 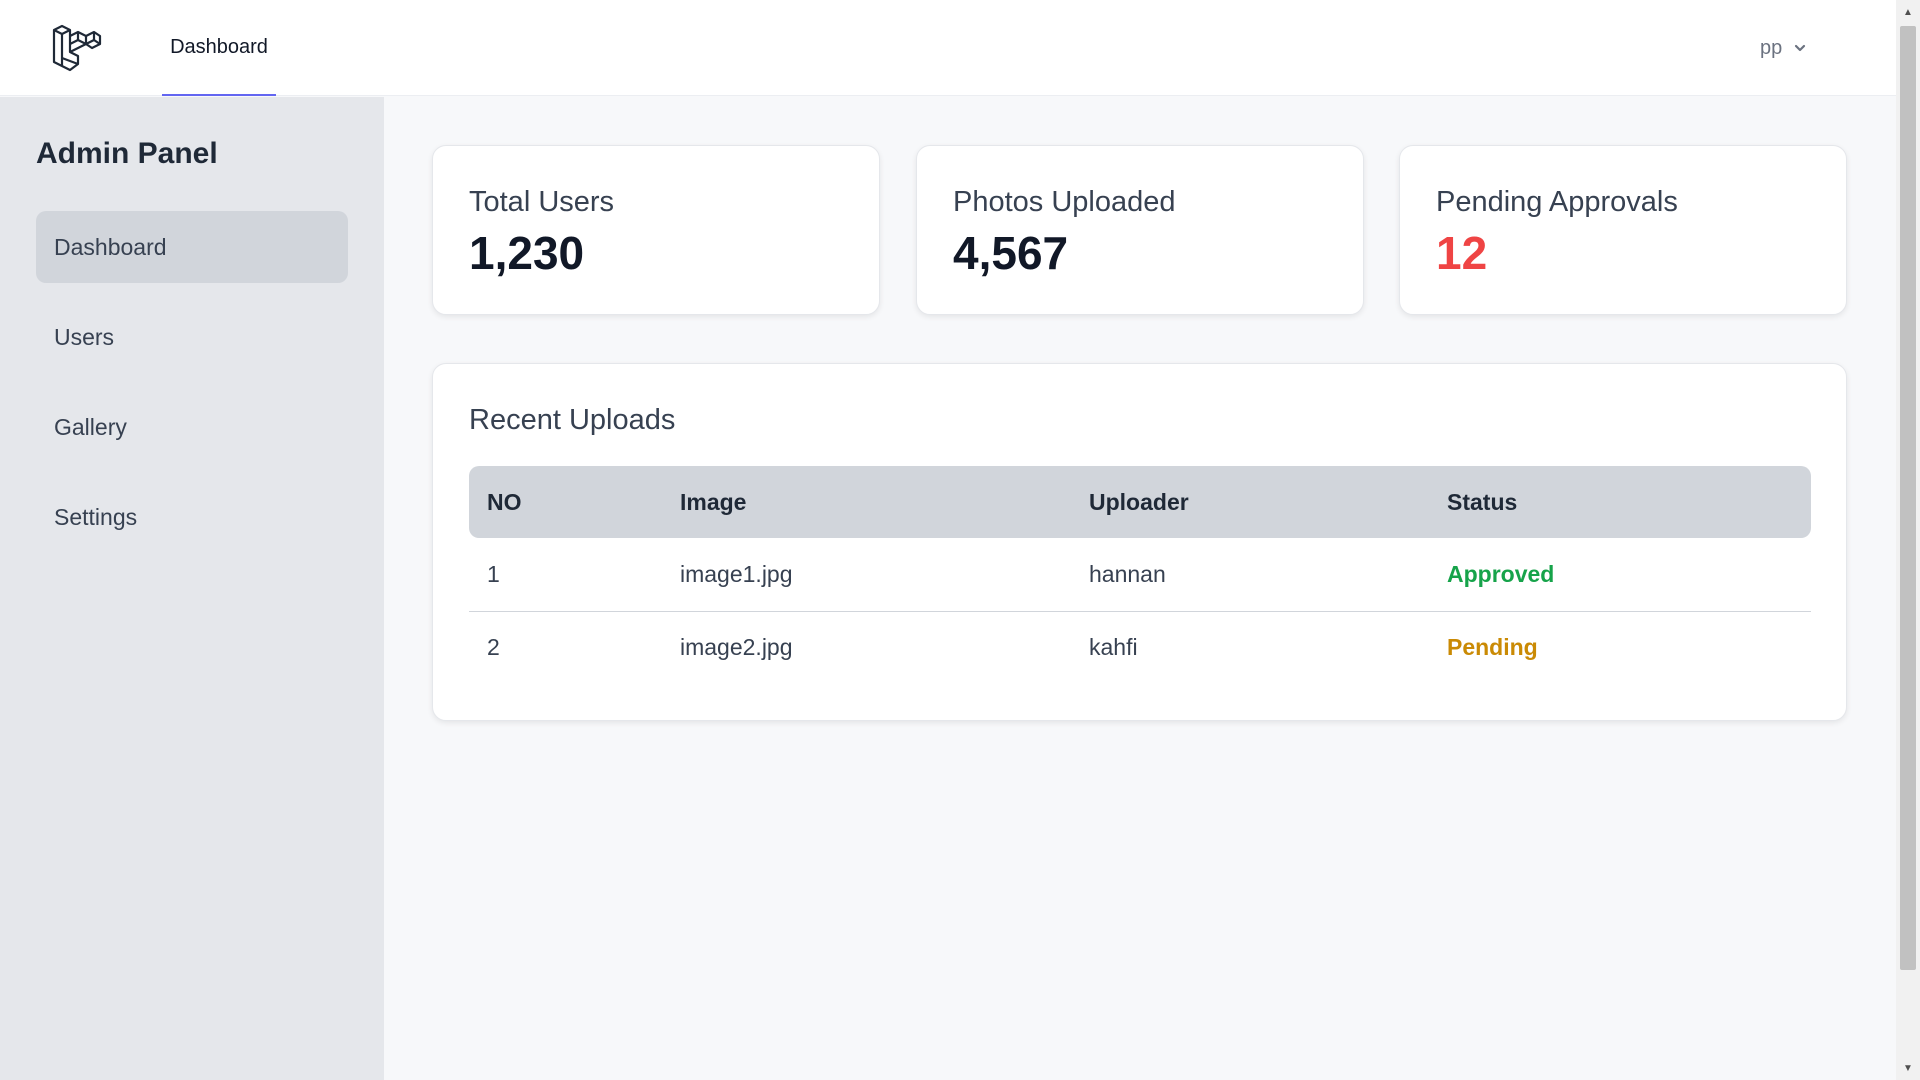 I want to click on cell-uploader: hannan, so click(x=1250, y=575).